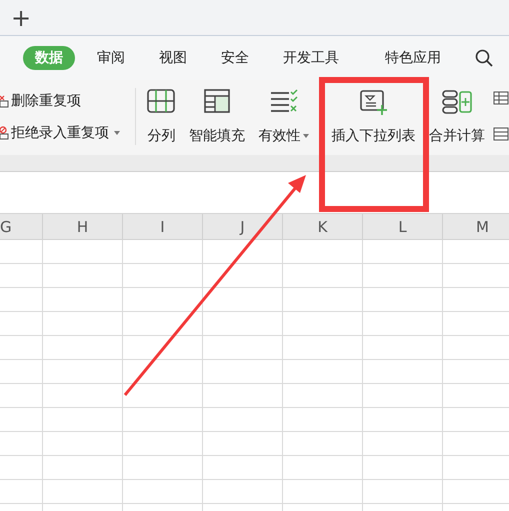 Image resolution: width=509 pixels, height=511 pixels. Describe the element at coordinates (323, 226) in the screenshot. I see `column-header: K` at that location.